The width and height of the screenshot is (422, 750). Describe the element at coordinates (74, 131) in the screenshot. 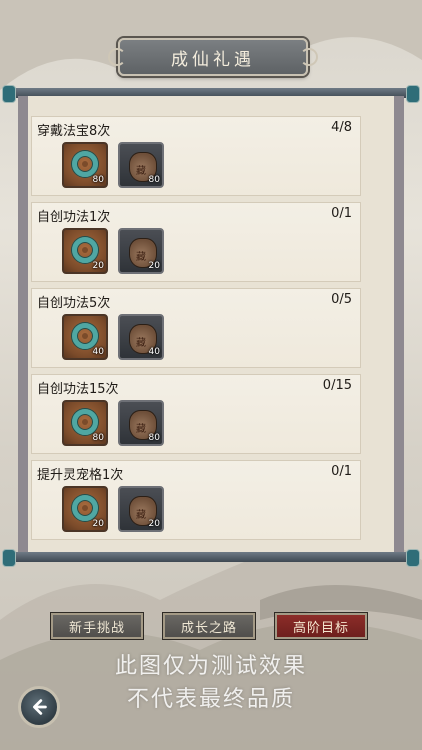

I see `task-name: 穿戴法宝8次` at that location.